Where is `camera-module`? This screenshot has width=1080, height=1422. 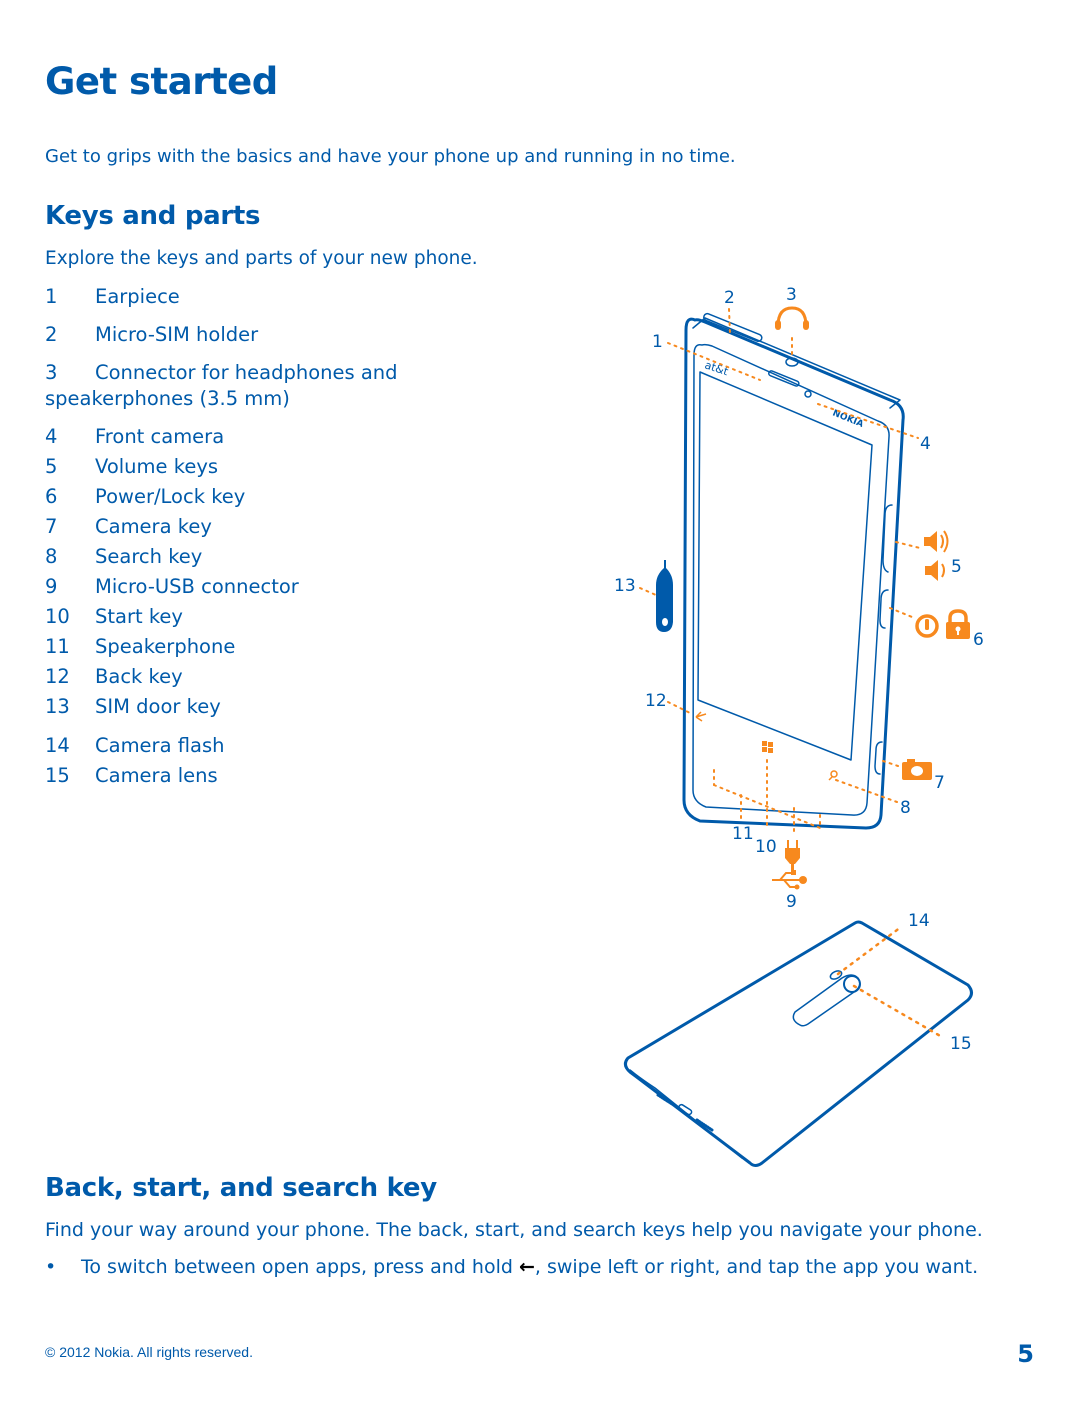 camera-module is located at coordinates (826, 1000).